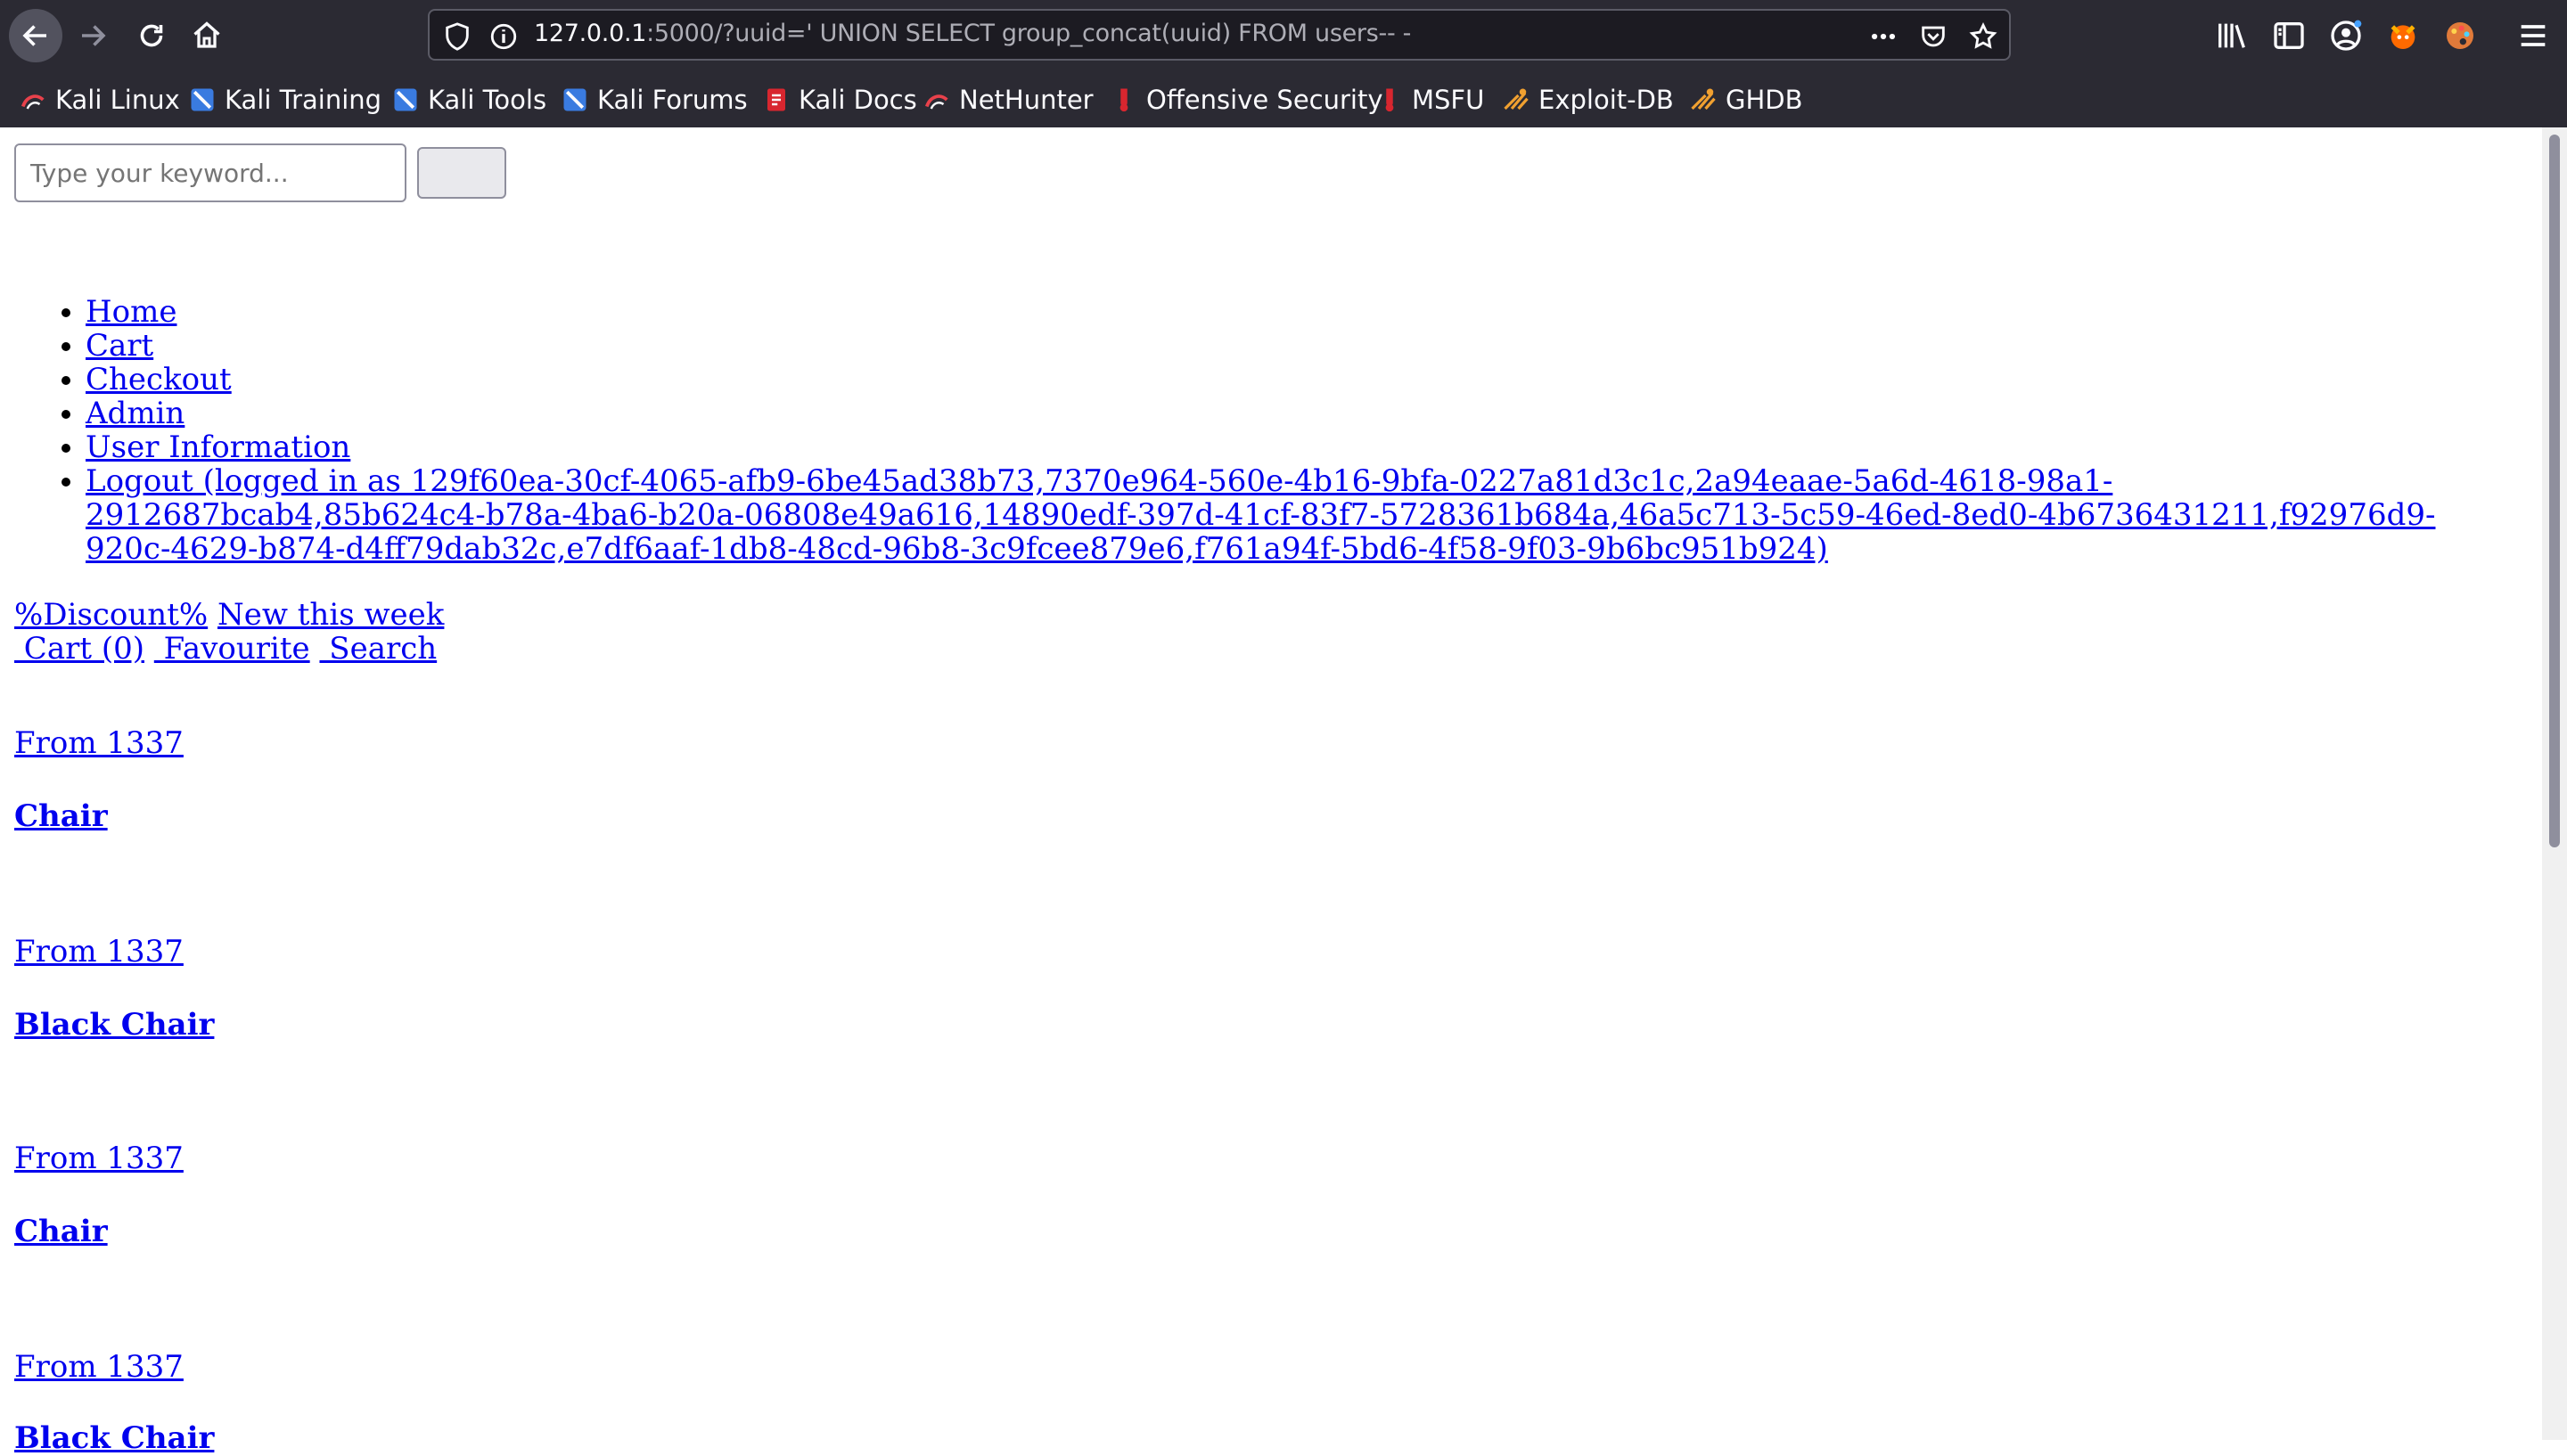 Image resolution: width=2567 pixels, height=1456 pixels. Describe the element at coordinates (2289, 35) in the screenshot. I see `sidebar-icon` at that location.